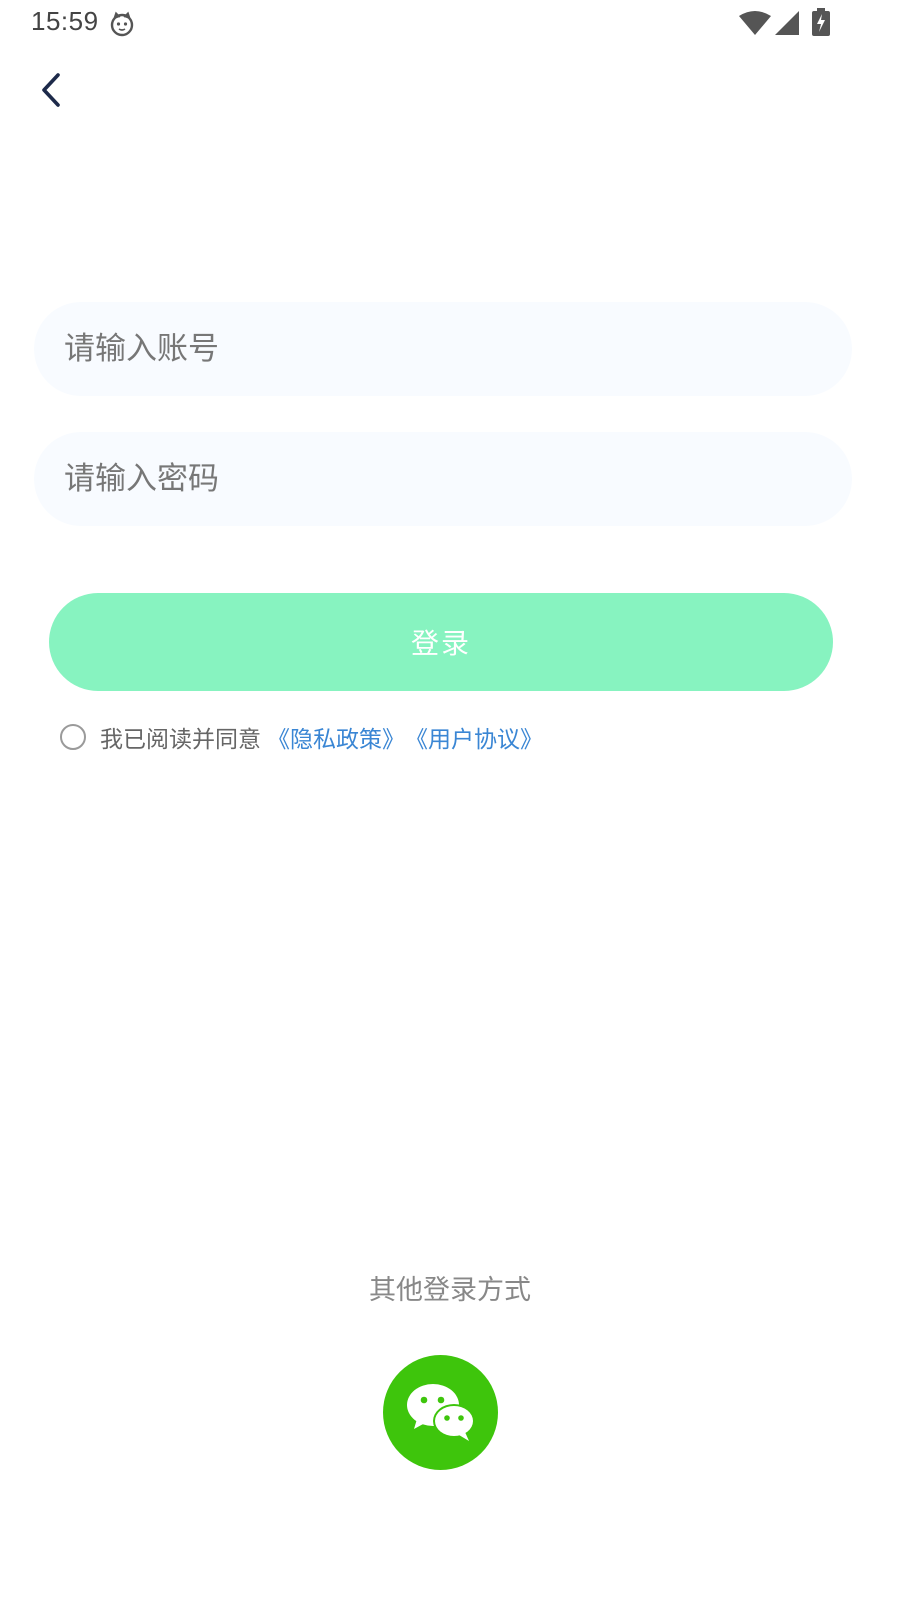 The width and height of the screenshot is (900, 1600). I want to click on account-field, so click(443, 349).